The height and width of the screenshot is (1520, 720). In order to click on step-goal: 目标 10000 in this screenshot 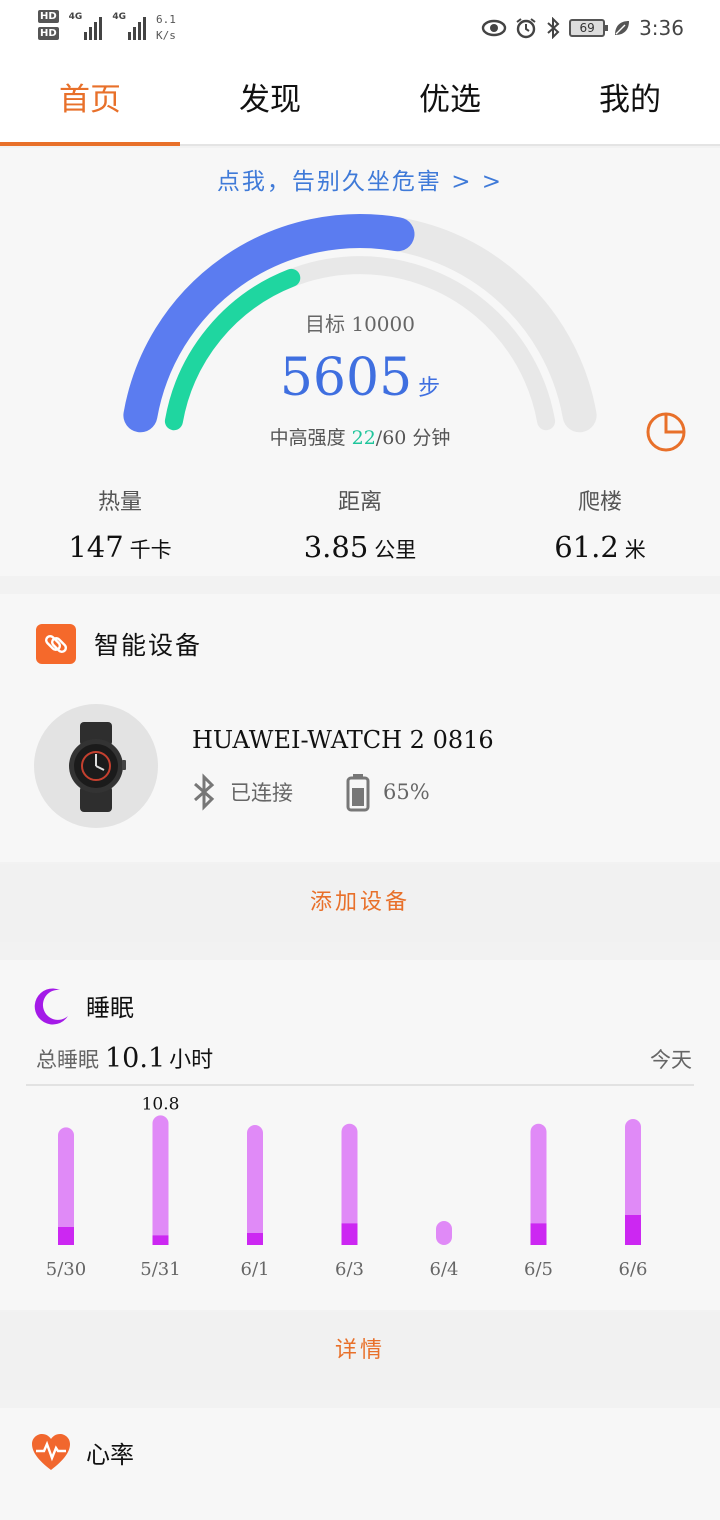, I will do `click(360, 324)`.